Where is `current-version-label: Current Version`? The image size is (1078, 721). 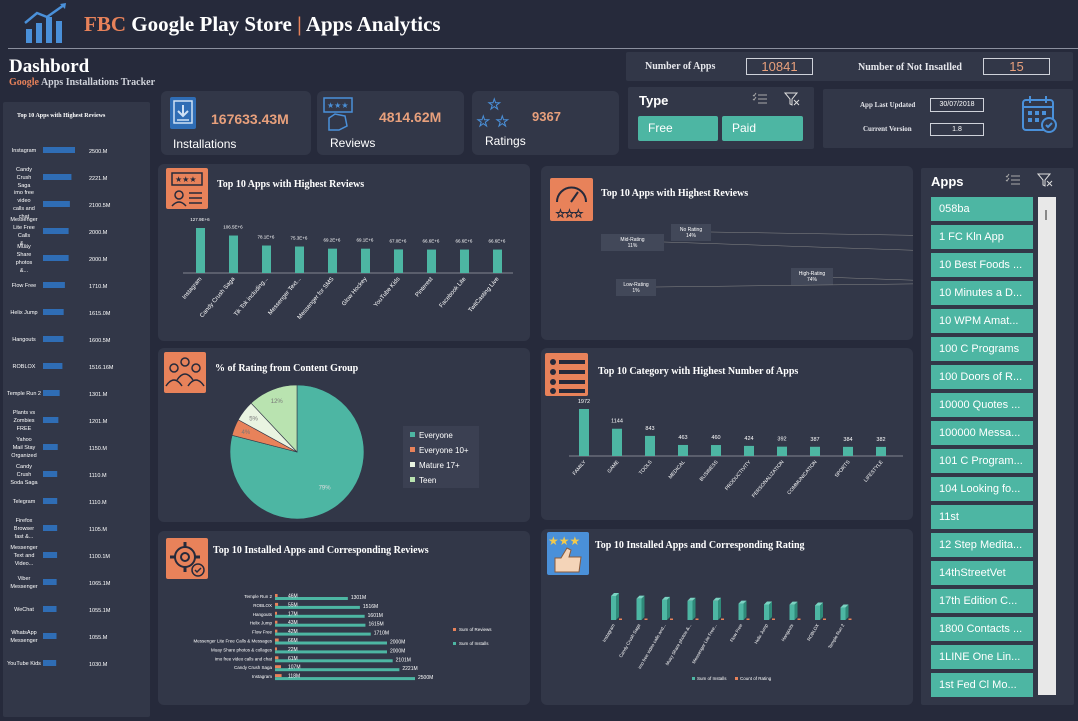
current-version-label: Current Version is located at coordinates (887, 129).